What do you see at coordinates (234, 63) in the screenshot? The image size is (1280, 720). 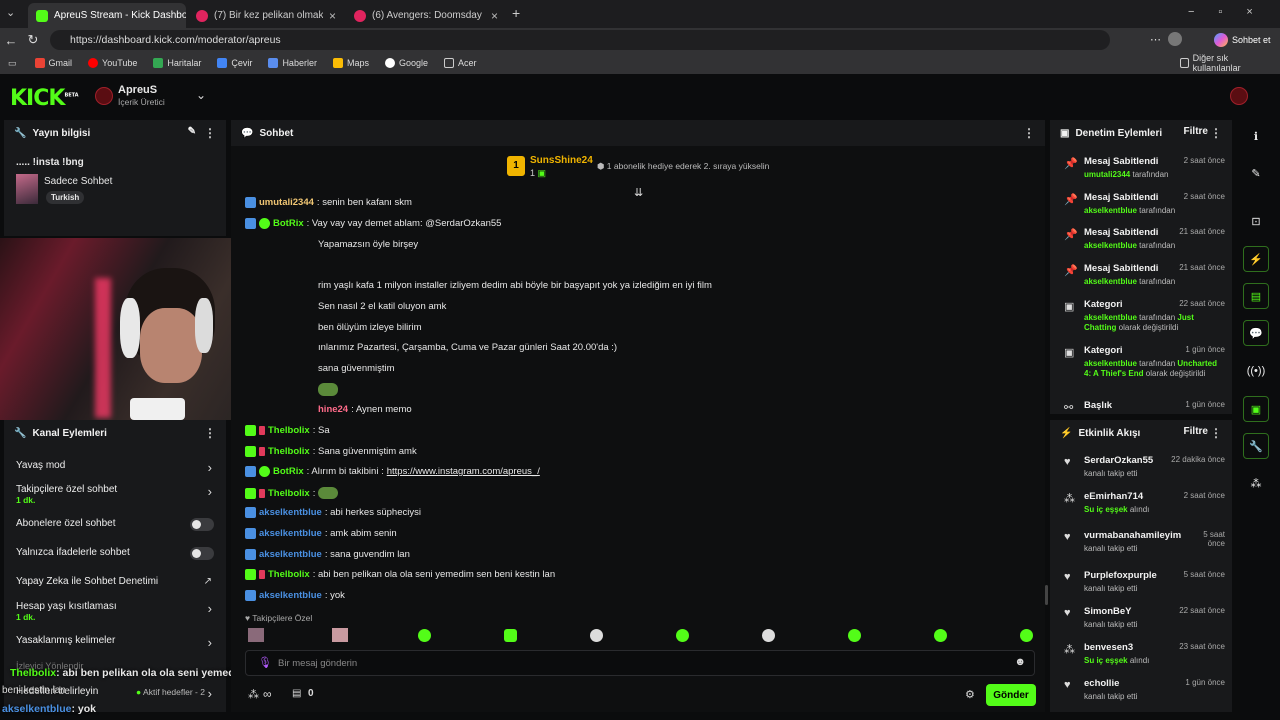 I see `bookmark-cevir: Çevir` at bounding box center [234, 63].